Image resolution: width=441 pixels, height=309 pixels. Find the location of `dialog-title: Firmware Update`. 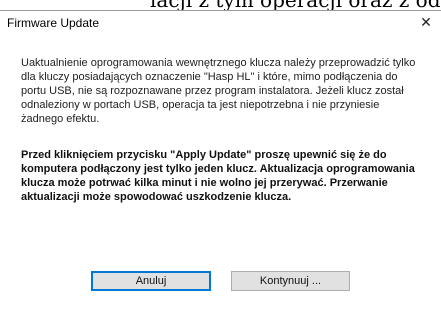

dialog-title: Firmware Update is located at coordinates (53, 23).